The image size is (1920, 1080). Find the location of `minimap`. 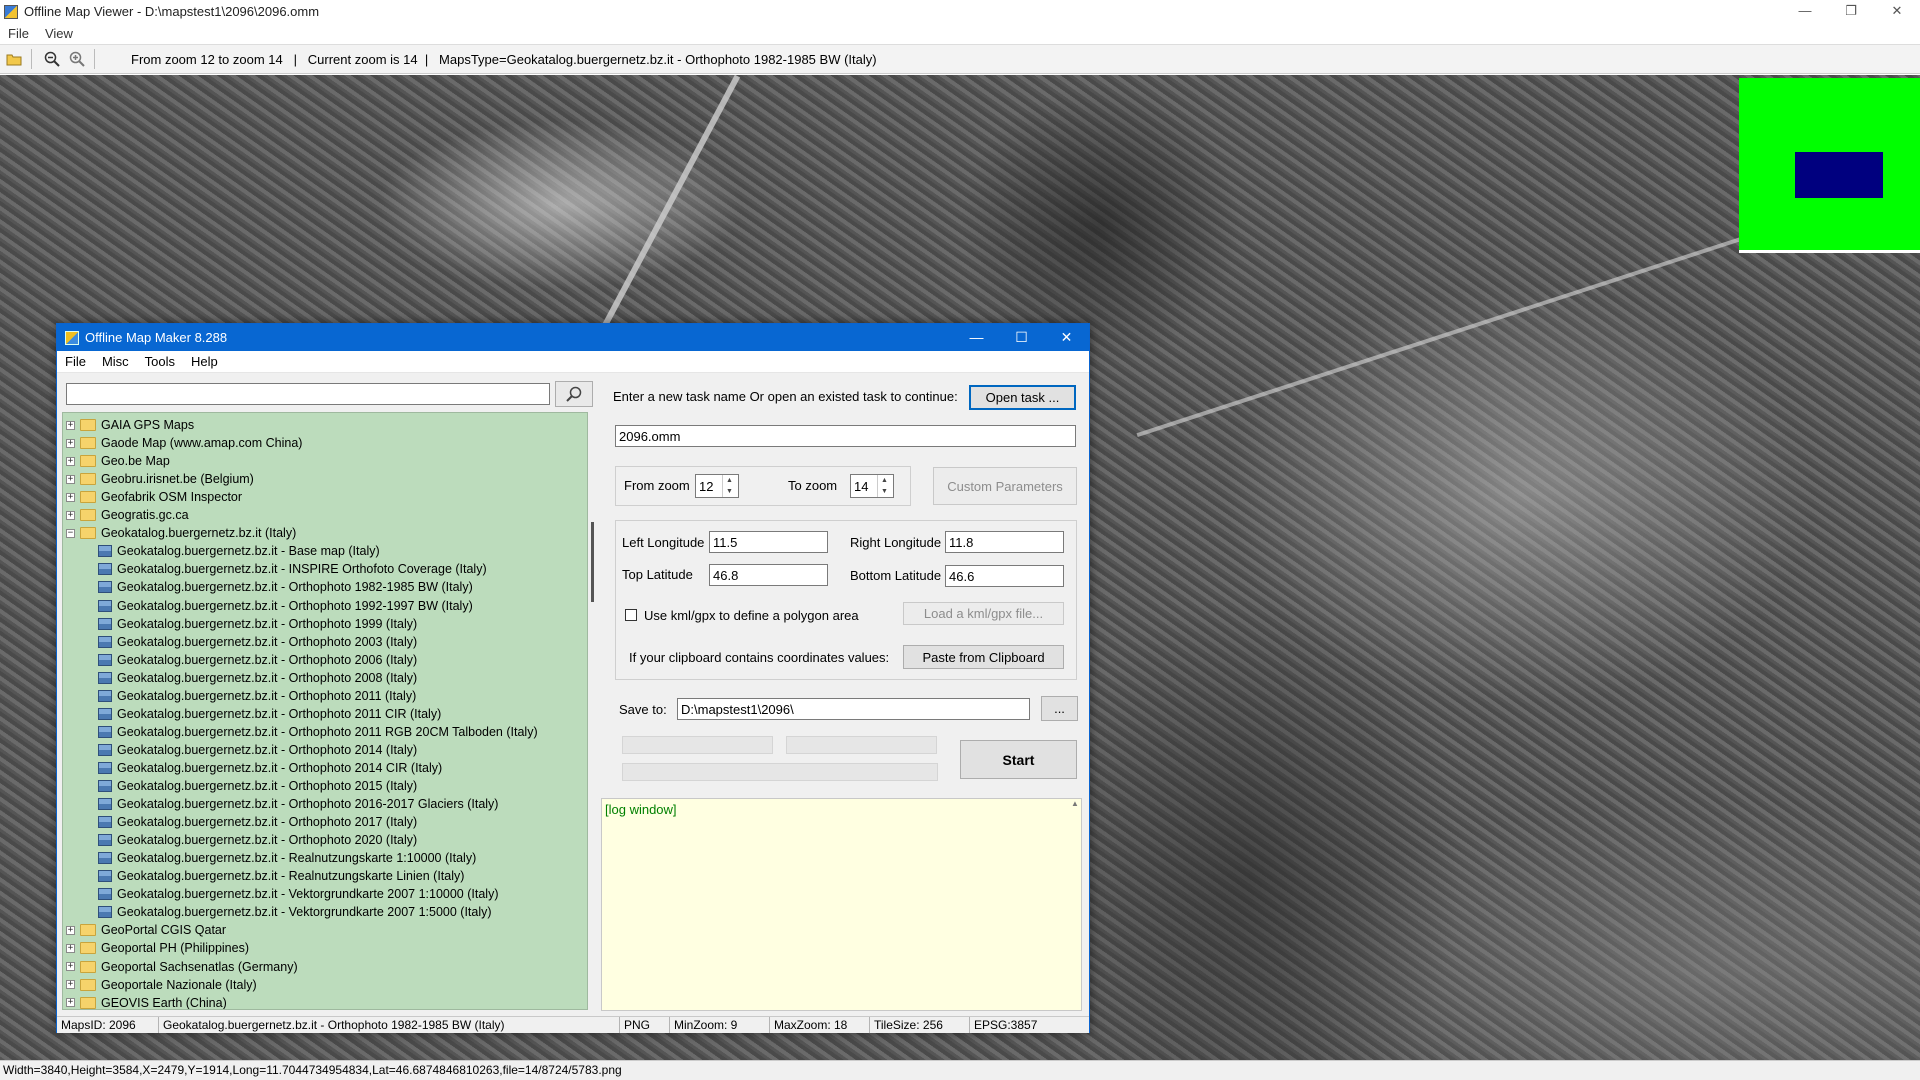

minimap is located at coordinates (1829, 165).